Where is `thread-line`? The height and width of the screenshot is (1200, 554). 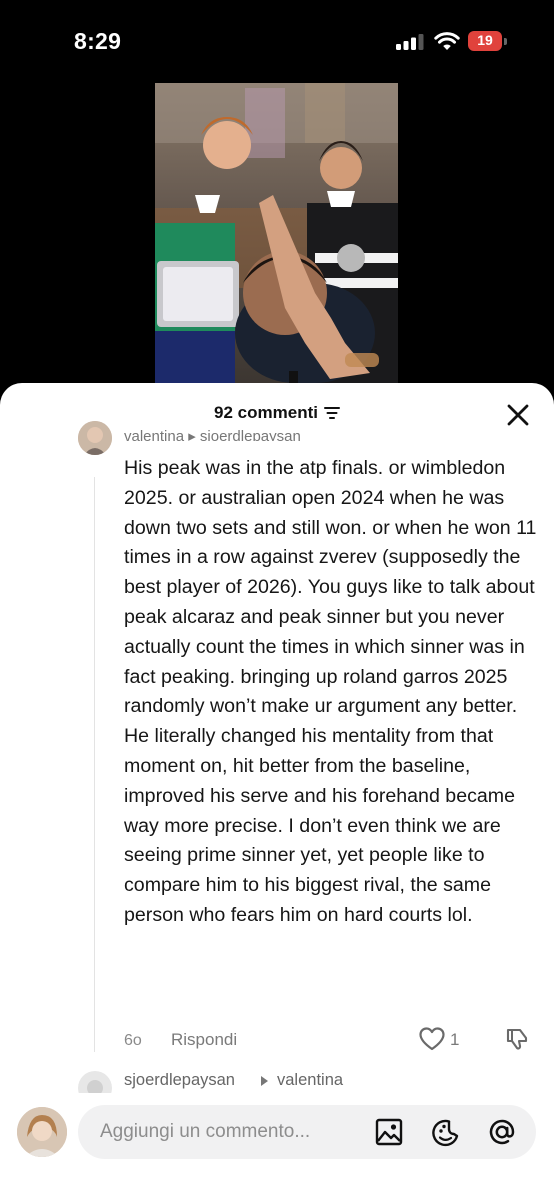
thread-line is located at coordinates (94, 764).